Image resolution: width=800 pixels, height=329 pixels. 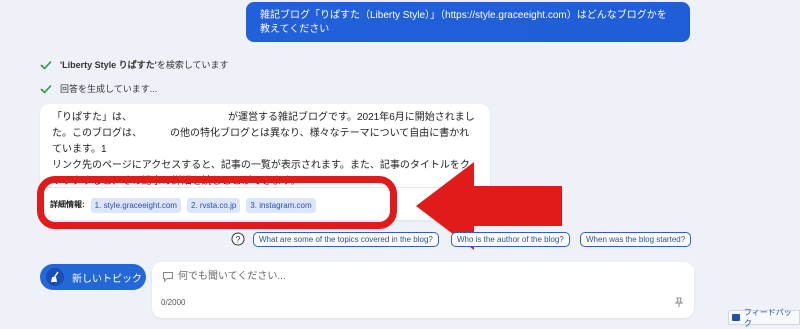 I want to click on status-searching: 'Liberty Style りぱすた' を検索しています, so click(x=134, y=64).